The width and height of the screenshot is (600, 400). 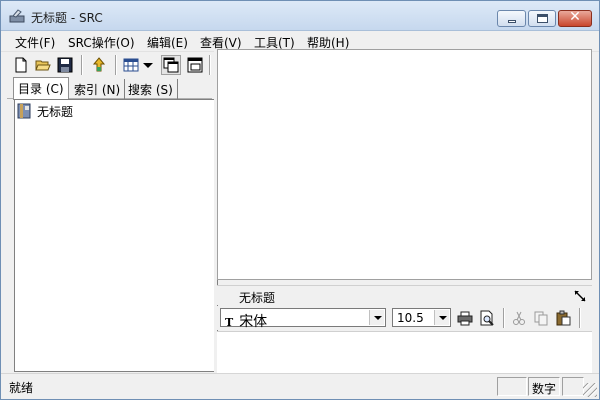 What do you see at coordinates (253, 322) in the screenshot?
I see `font-name-text: 宋体` at bounding box center [253, 322].